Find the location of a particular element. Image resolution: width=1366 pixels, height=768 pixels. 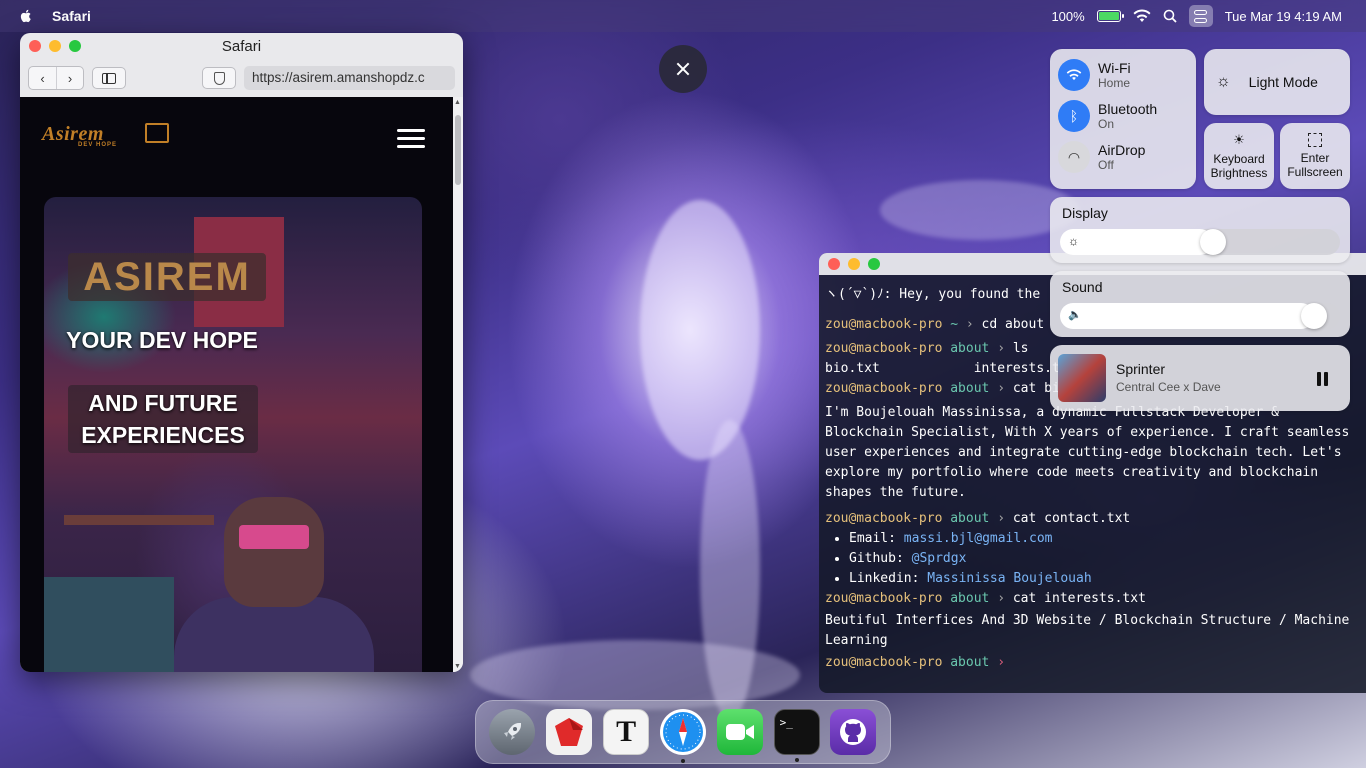

menu-bar: Safari 100% Tue Mar 19 4:19 AM is located at coordinates (683, 16).